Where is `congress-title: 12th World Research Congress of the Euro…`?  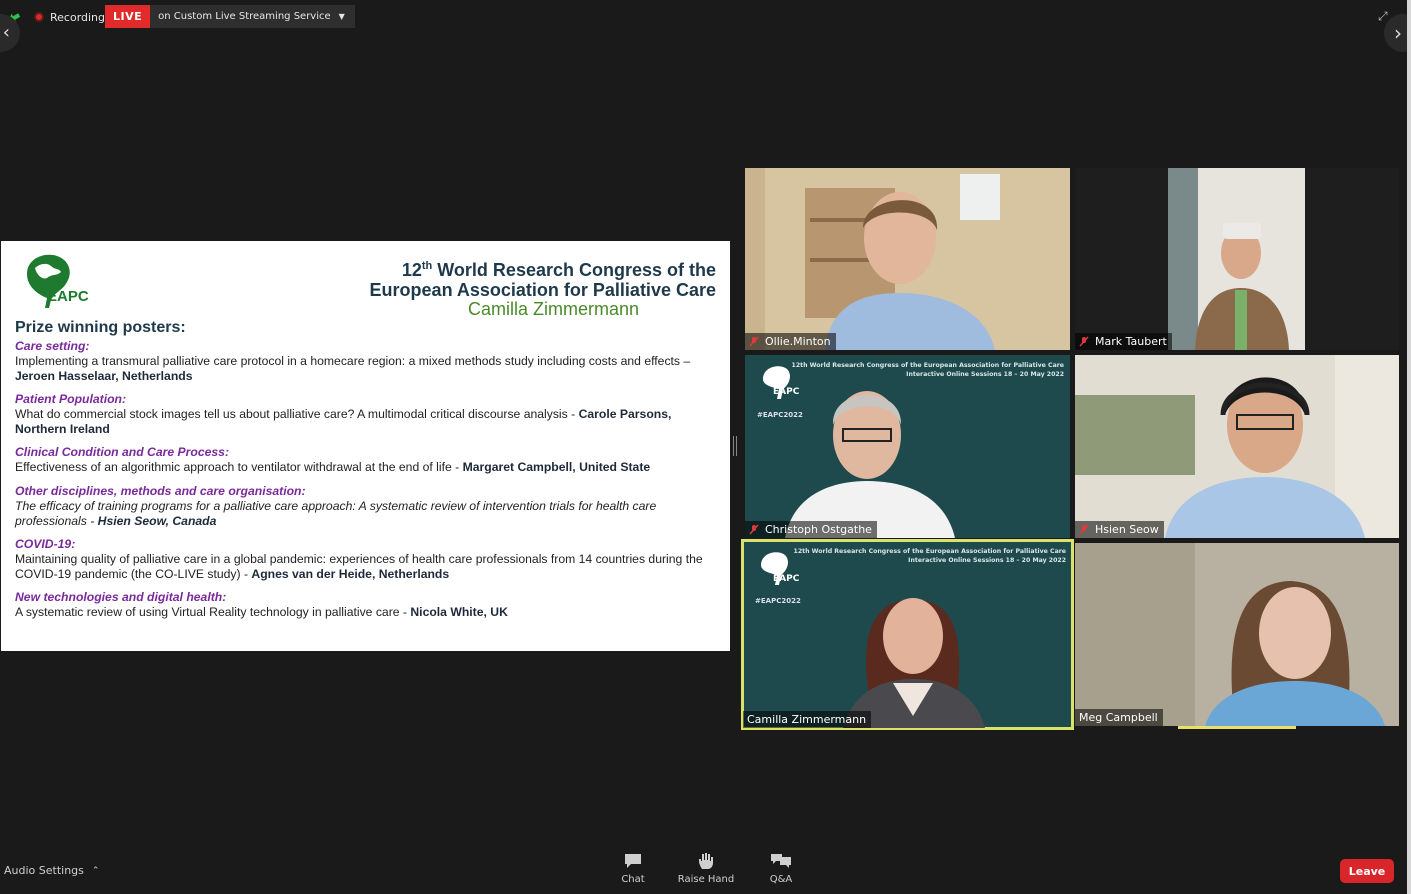
congress-title: 12th World Research Congress of the Euro… is located at coordinates (543, 278).